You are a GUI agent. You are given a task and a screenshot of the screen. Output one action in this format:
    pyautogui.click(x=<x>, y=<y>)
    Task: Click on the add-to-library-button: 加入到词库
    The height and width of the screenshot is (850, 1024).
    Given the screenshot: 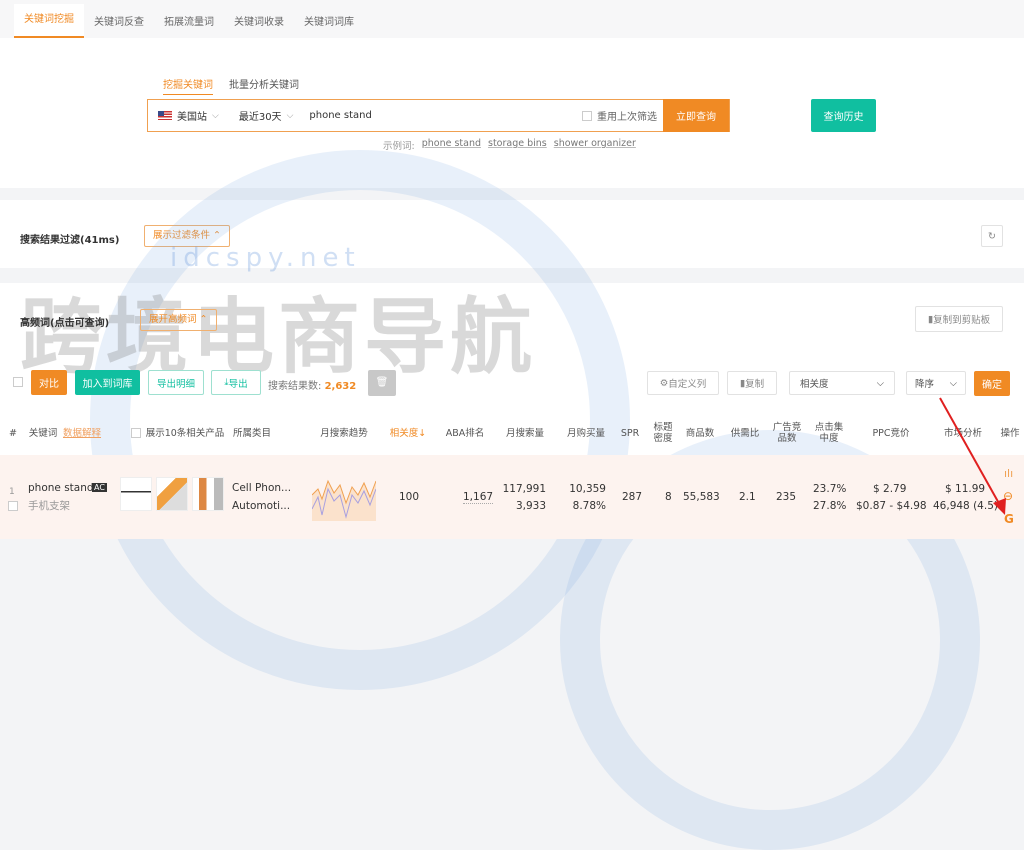 What is the action you would take?
    pyautogui.click(x=107, y=382)
    